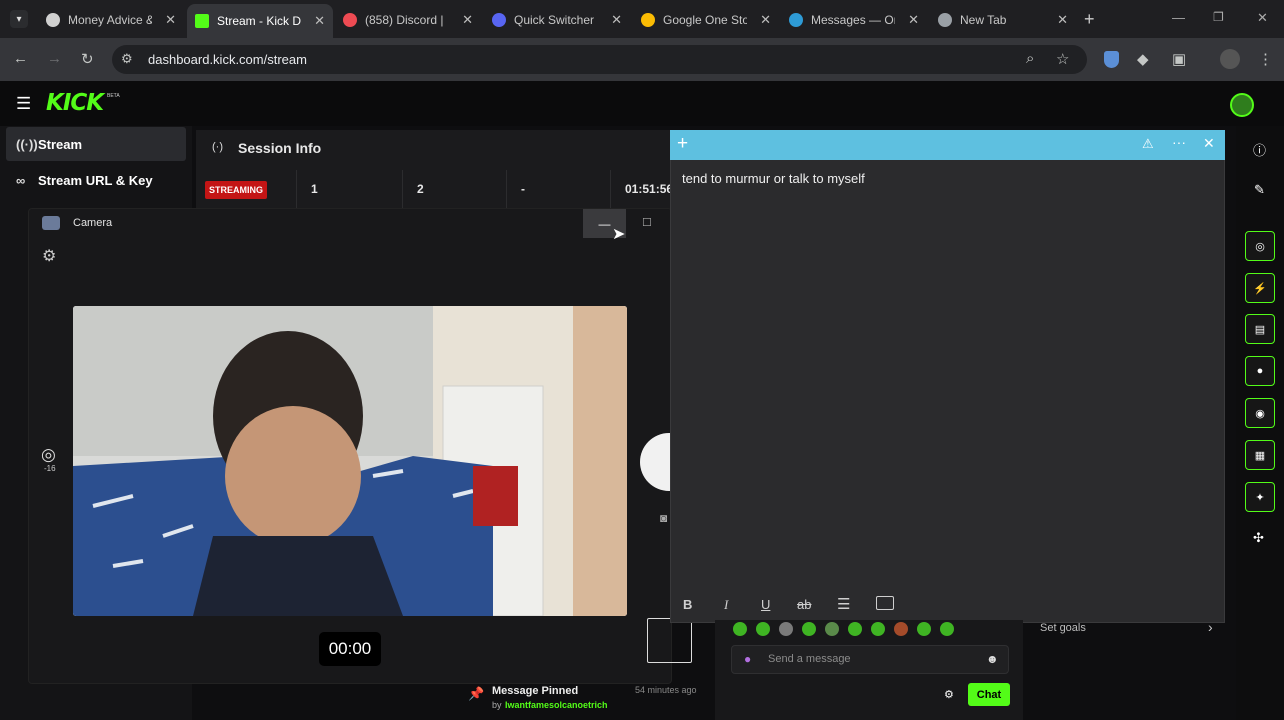 Image resolution: width=1284 pixels, height=720 pixels. What do you see at coordinates (96, 144) in the screenshot?
I see `sidebar-item-stream: ((·)) Stream` at bounding box center [96, 144].